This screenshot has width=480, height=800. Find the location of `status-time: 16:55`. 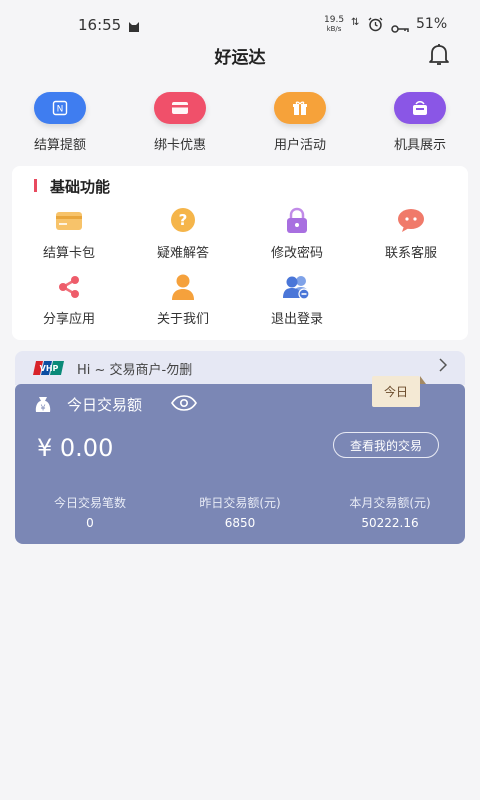

status-time: 16:55 is located at coordinates (100, 25).